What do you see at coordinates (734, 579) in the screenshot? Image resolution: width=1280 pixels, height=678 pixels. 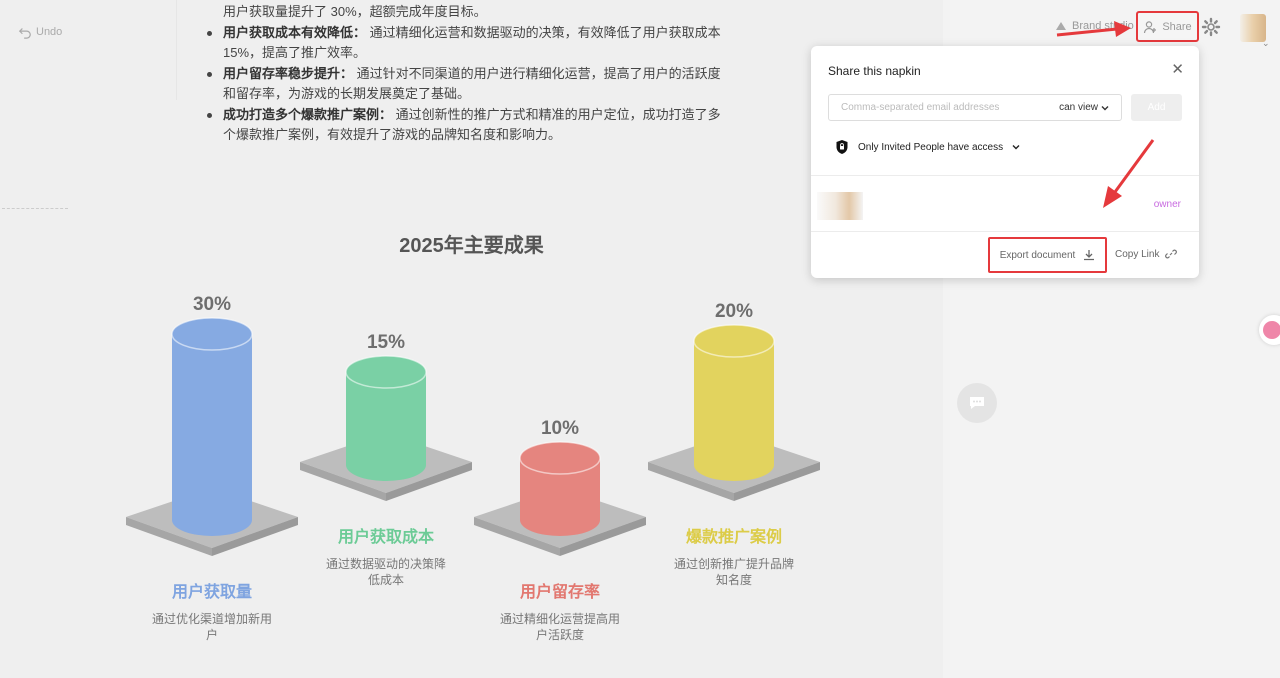 I see `category-description: 知名度` at bounding box center [734, 579].